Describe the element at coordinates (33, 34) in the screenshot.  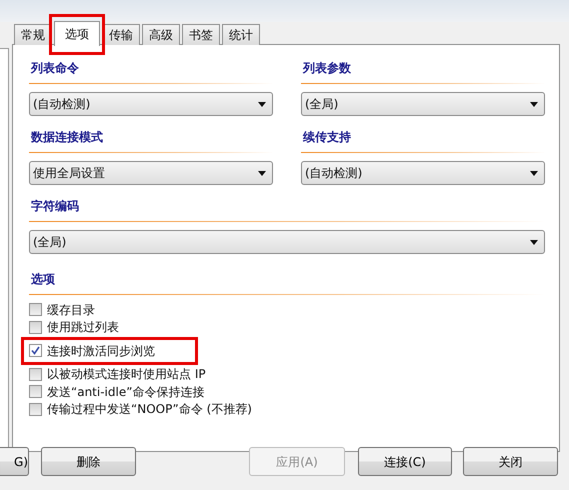
I see `tab: 常规` at that location.